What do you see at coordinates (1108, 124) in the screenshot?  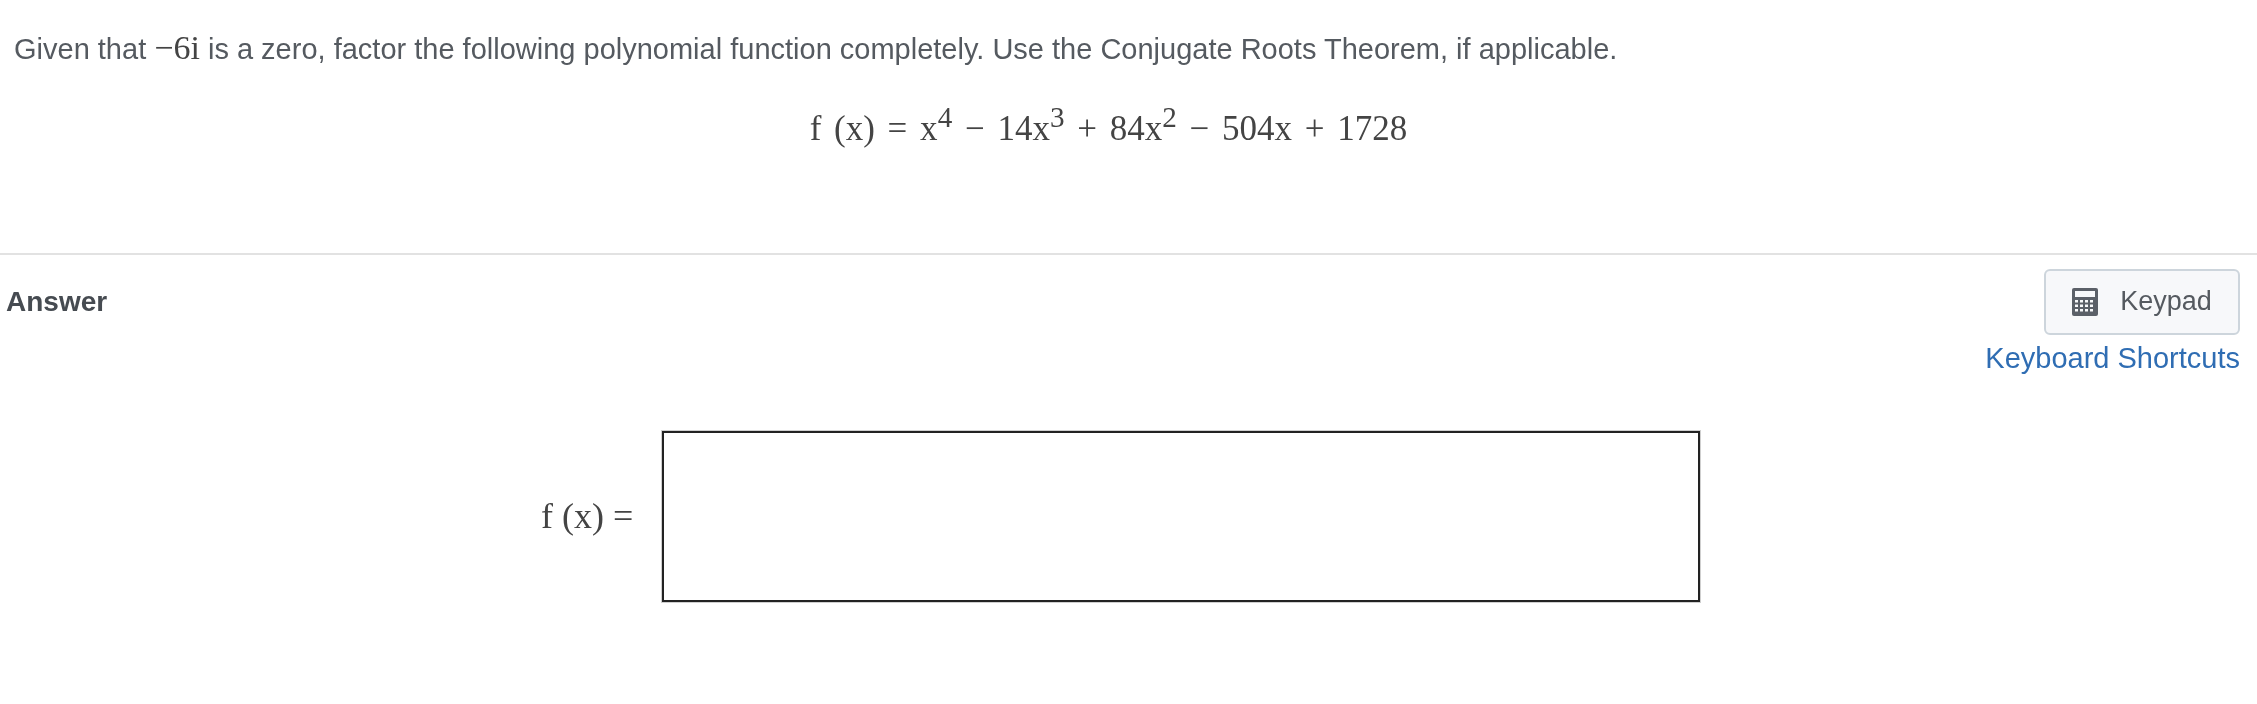 I see `polynomial-formula: f (x) = x$^{4}$ − 14x$^{3}$ + 84x$^{2}$ − 504x + 1728` at bounding box center [1108, 124].